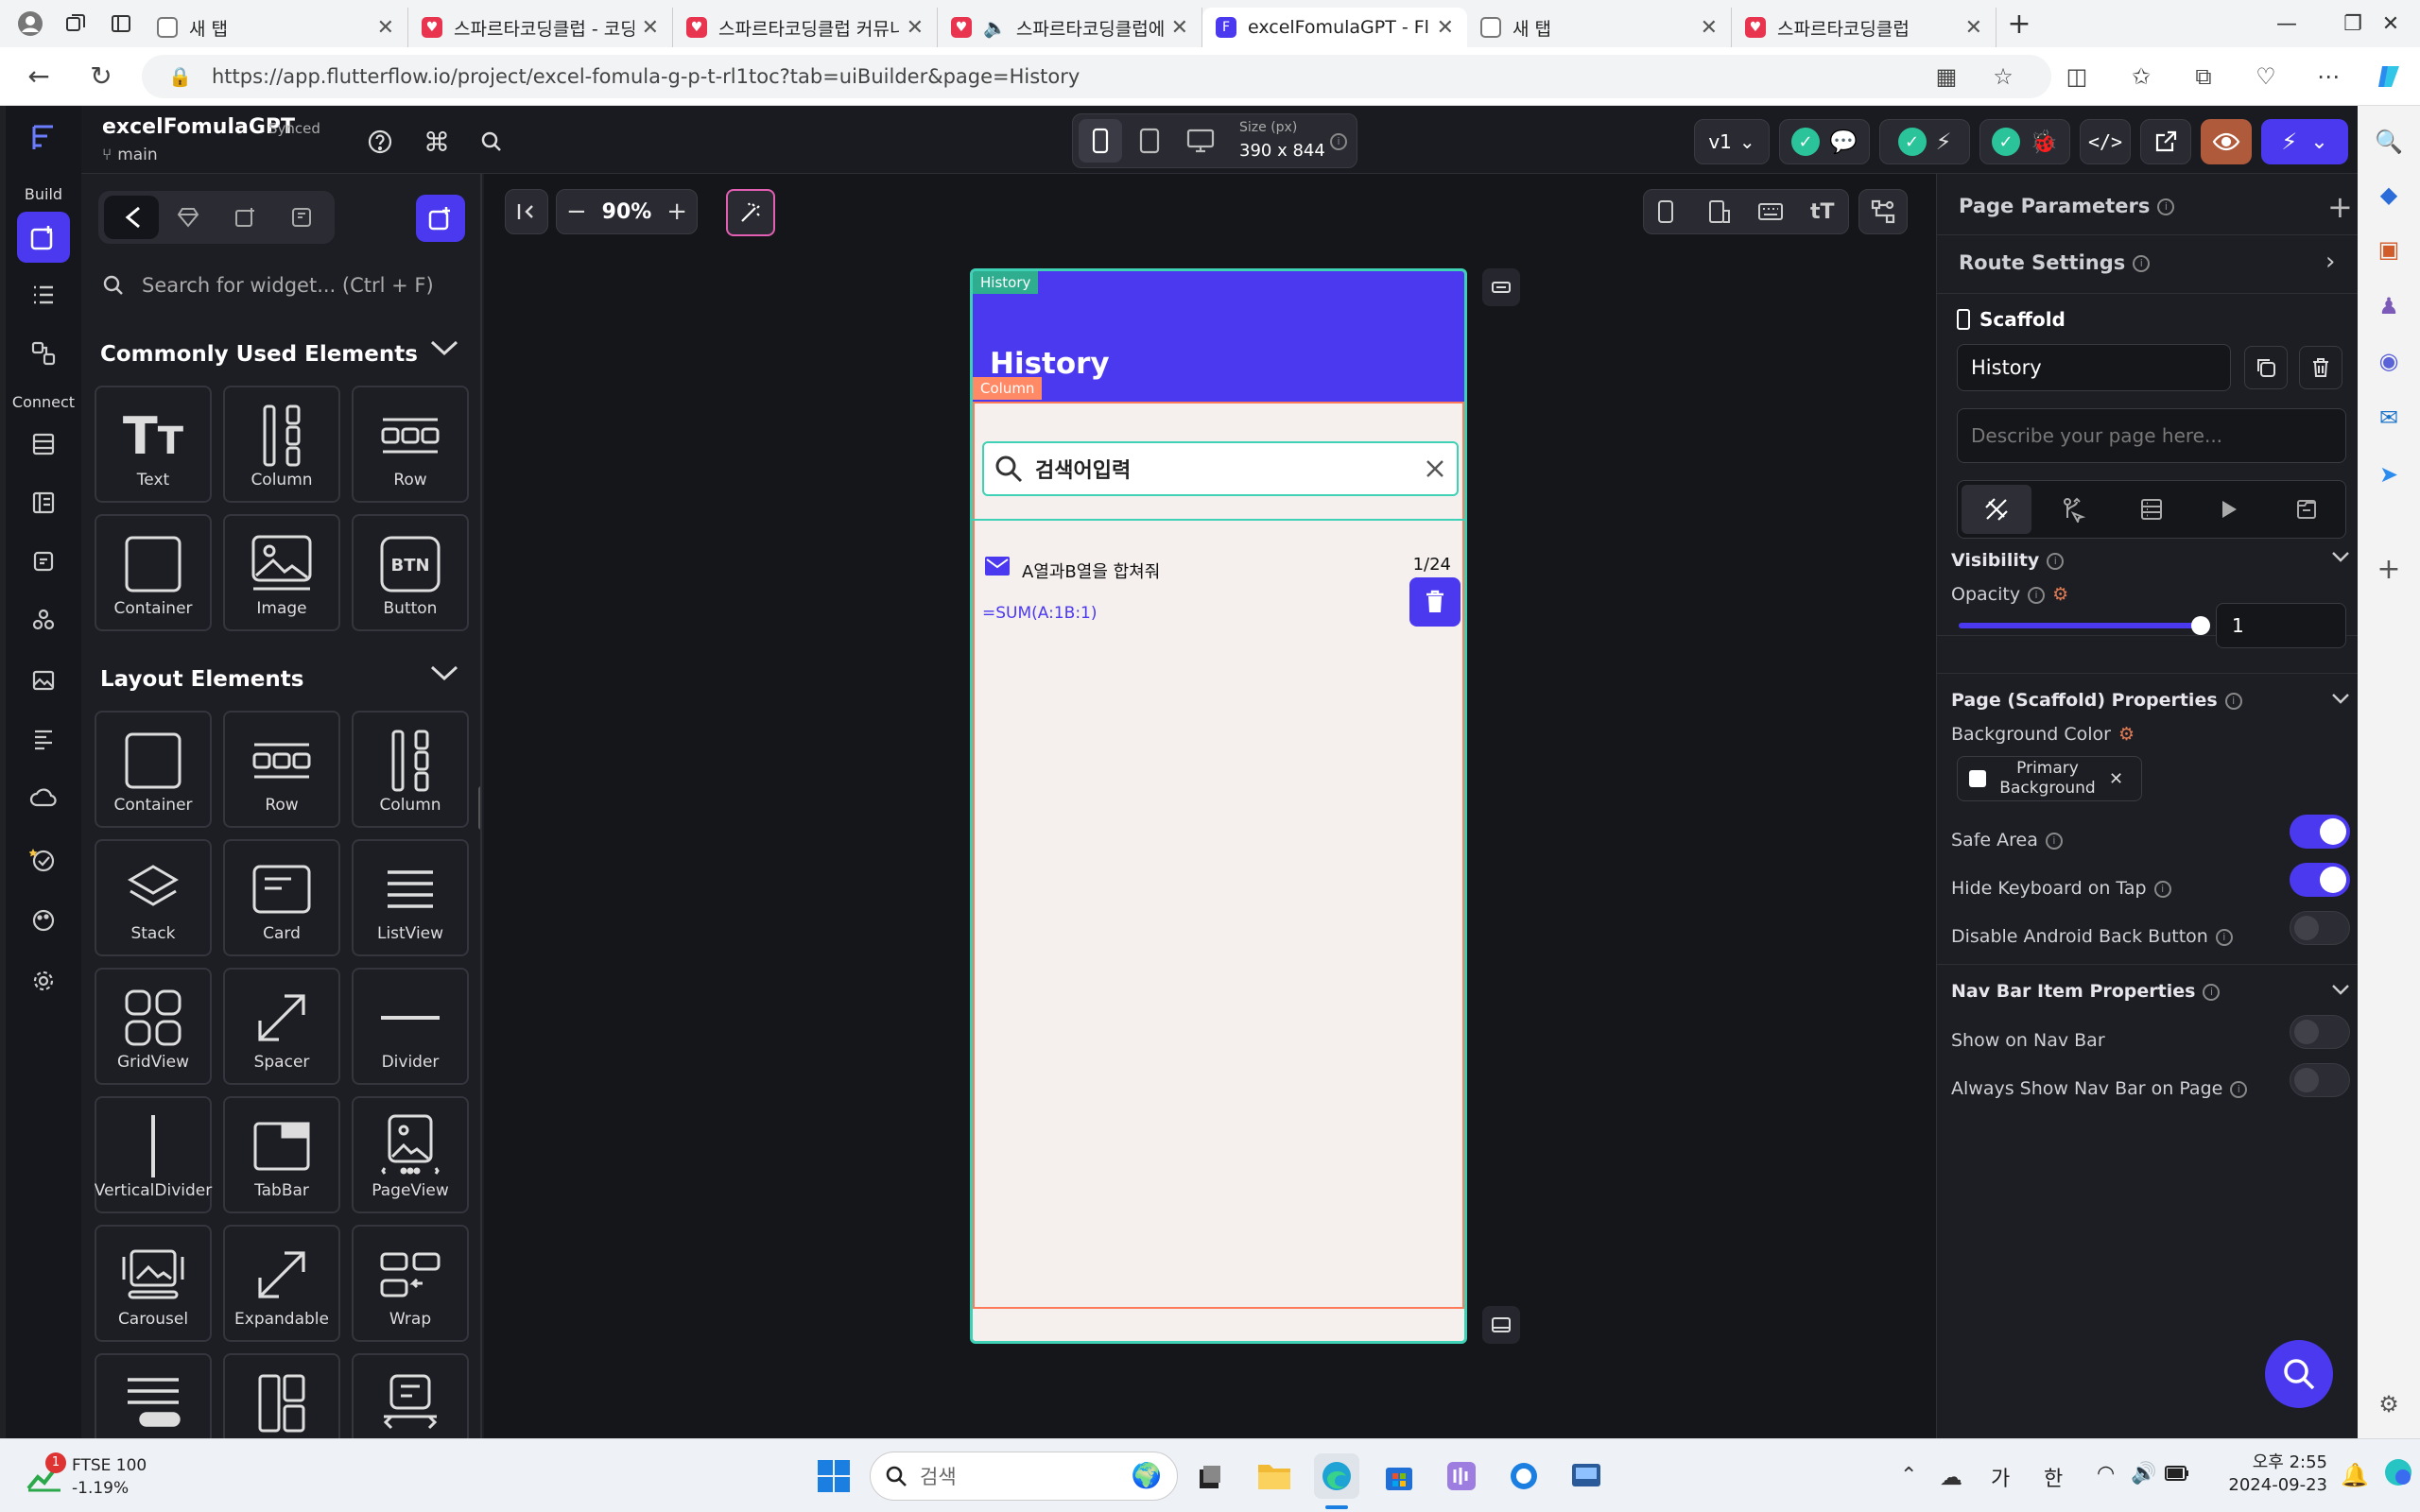 The image size is (2420, 1512). I want to click on split-screen-icon: ◫, so click(2077, 76).